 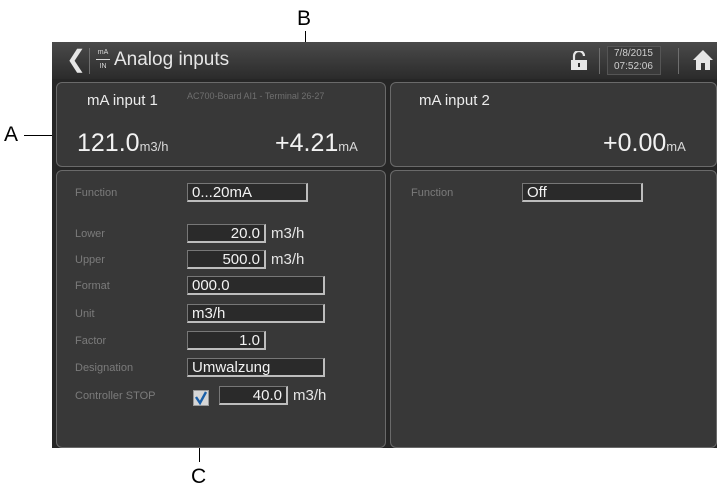 What do you see at coordinates (288, 259) in the screenshot?
I see `upper-unit: m3/h` at bounding box center [288, 259].